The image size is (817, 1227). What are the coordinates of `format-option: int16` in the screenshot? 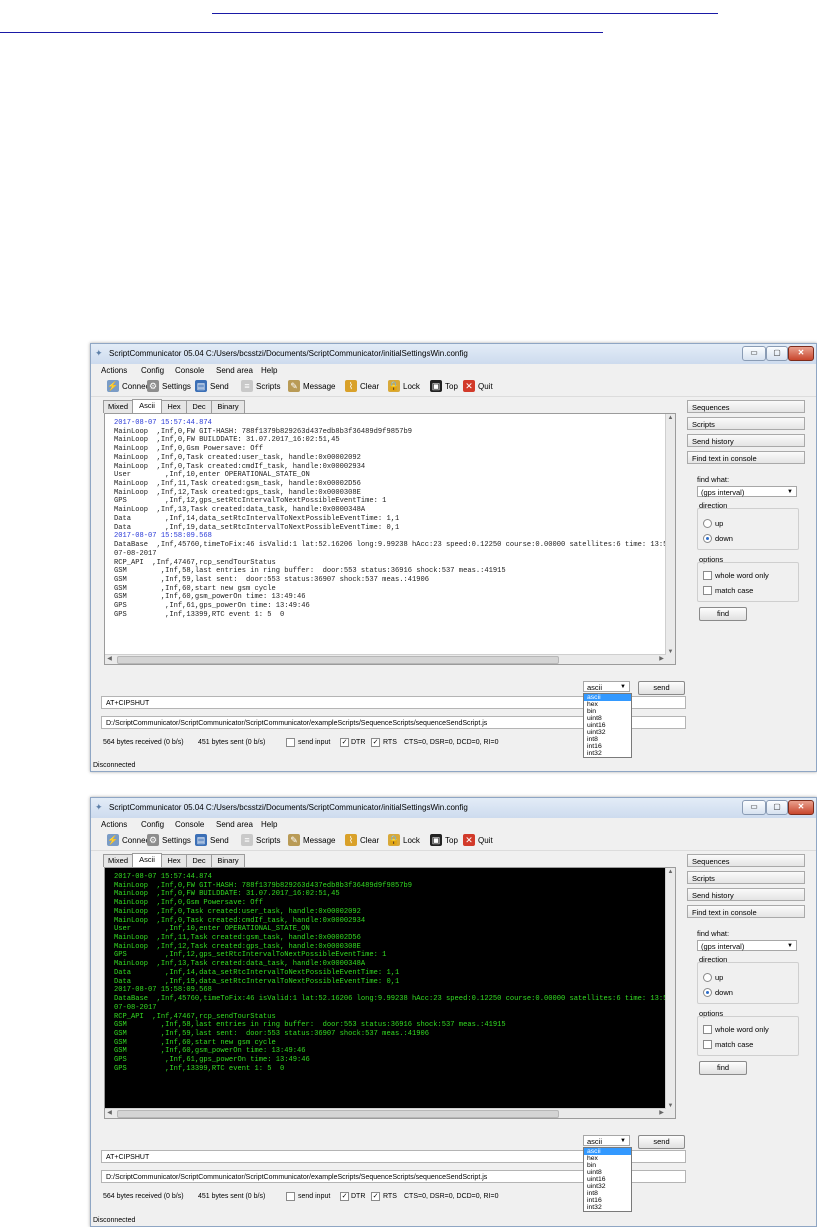 It's located at (607, 746).